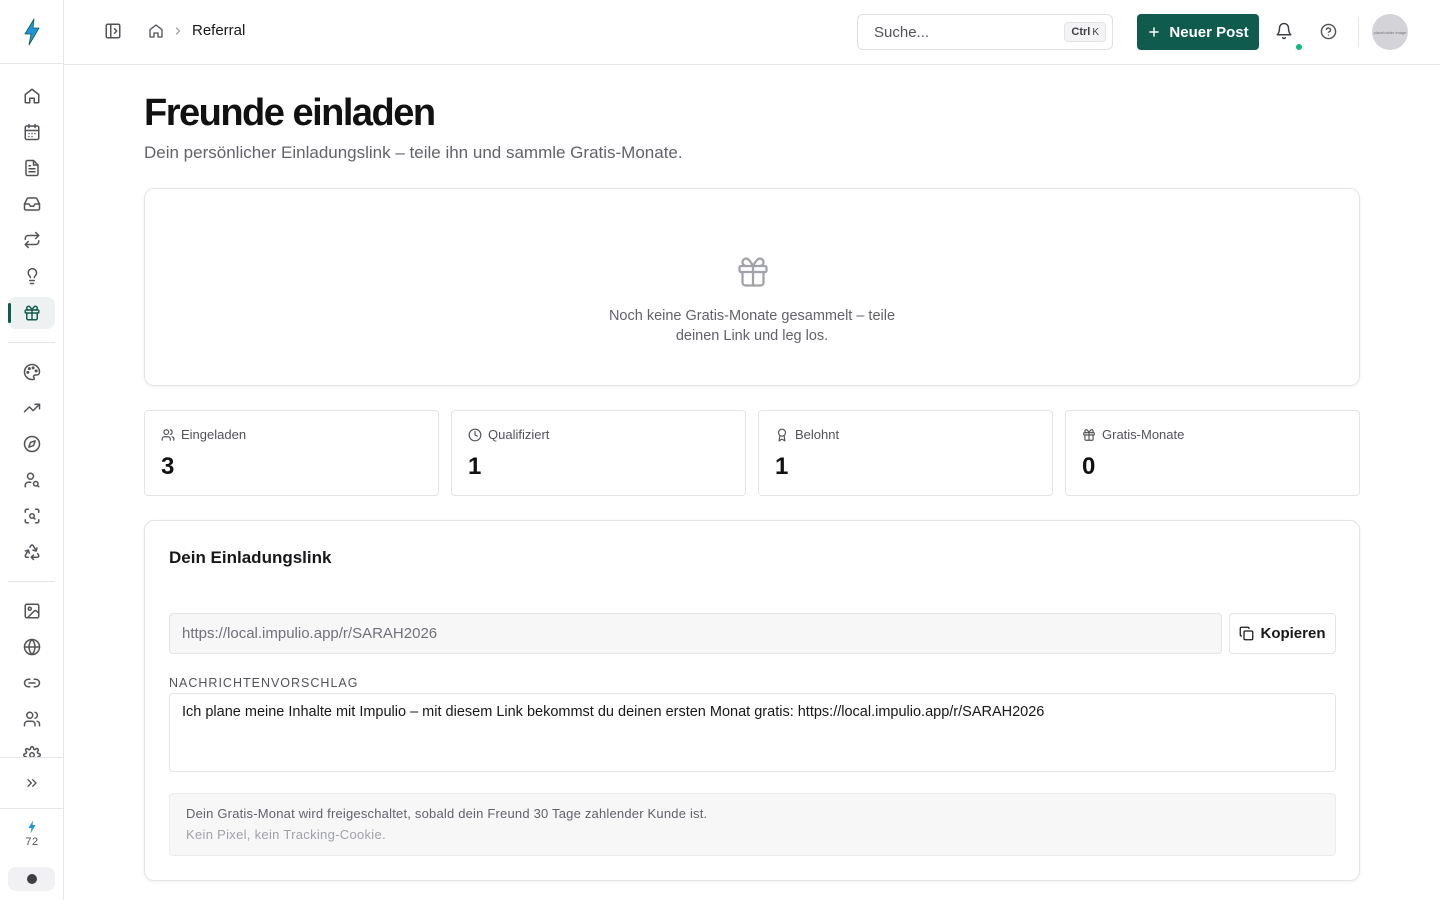  I want to click on stat-card-free-months: Gratis-Monate 0, so click(1212, 453).